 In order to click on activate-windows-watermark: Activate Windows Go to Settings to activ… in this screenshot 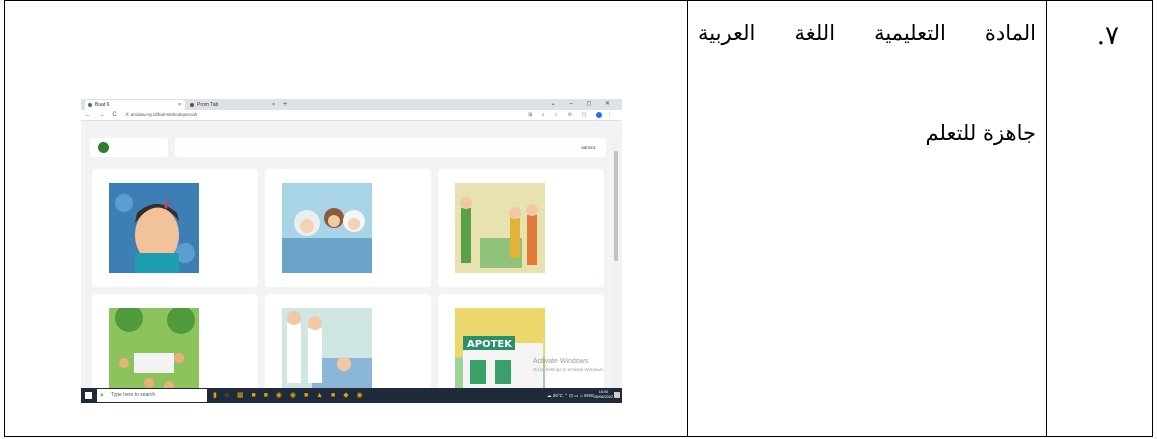, I will do `click(568, 366)`.